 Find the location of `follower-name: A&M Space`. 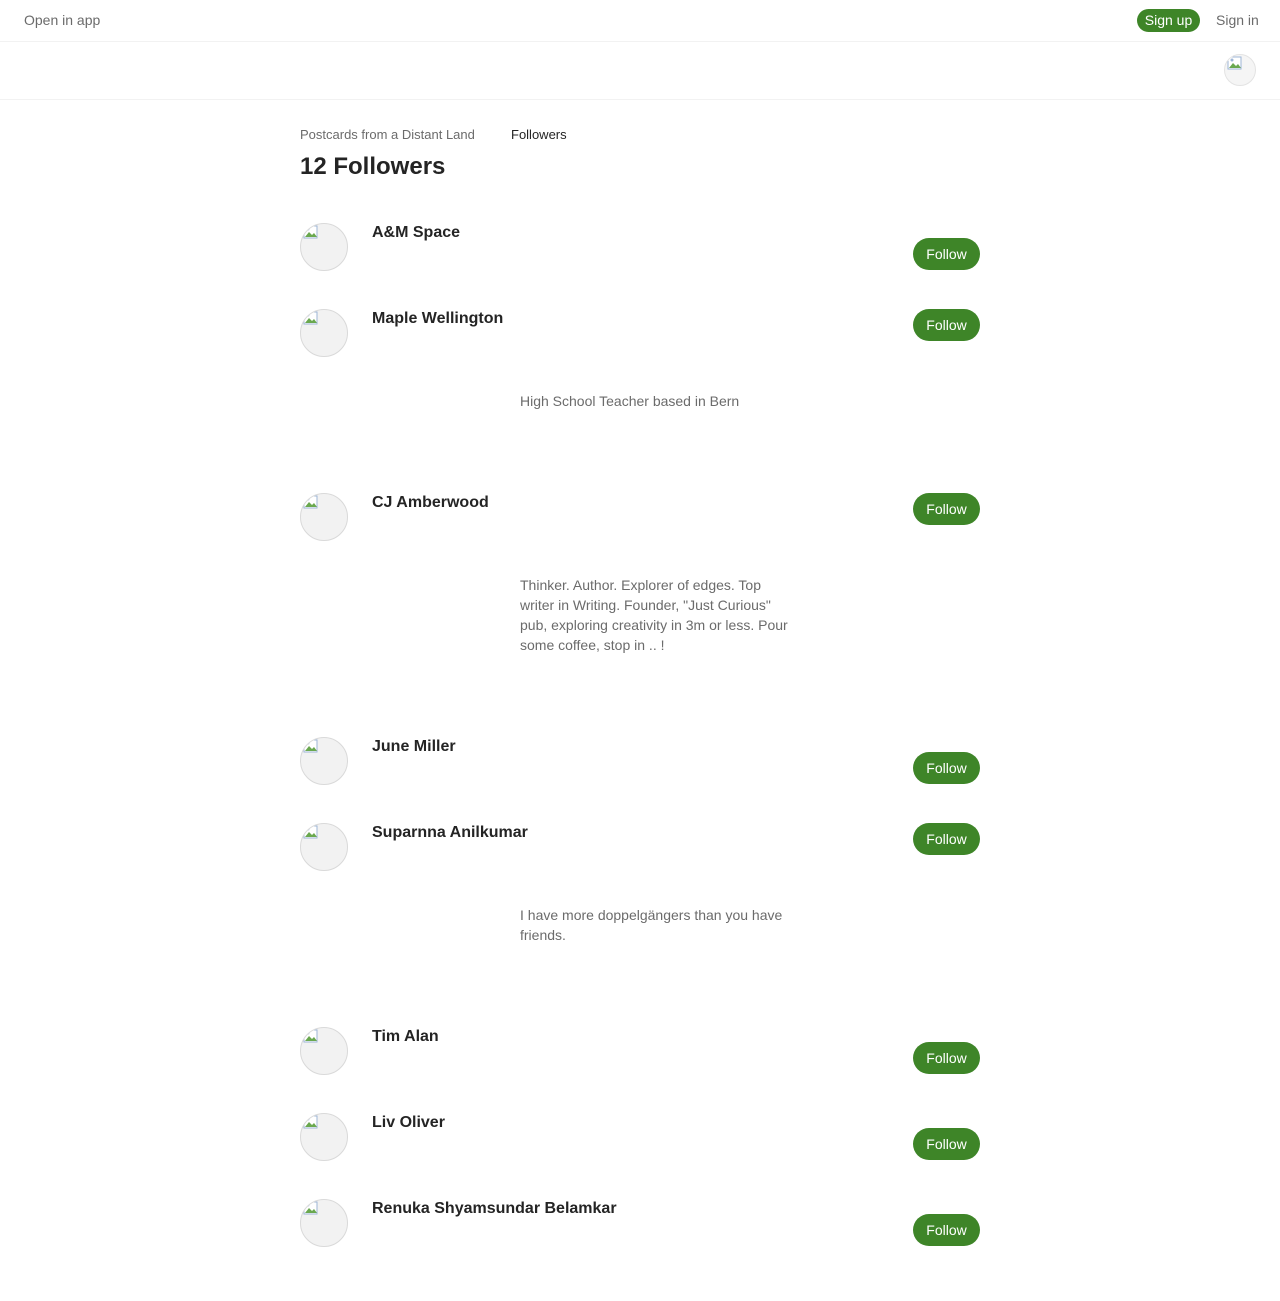

follower-name: A&M Space is located at coordinates (416, 233).